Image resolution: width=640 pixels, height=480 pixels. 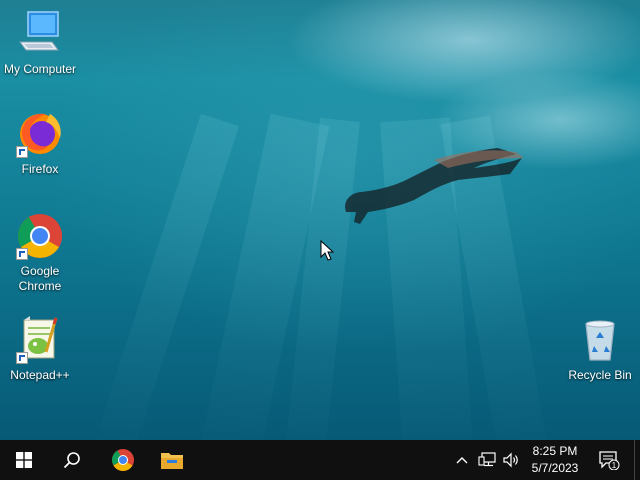 I want to click on notepadpp-icon, so click(x=40, y=340).